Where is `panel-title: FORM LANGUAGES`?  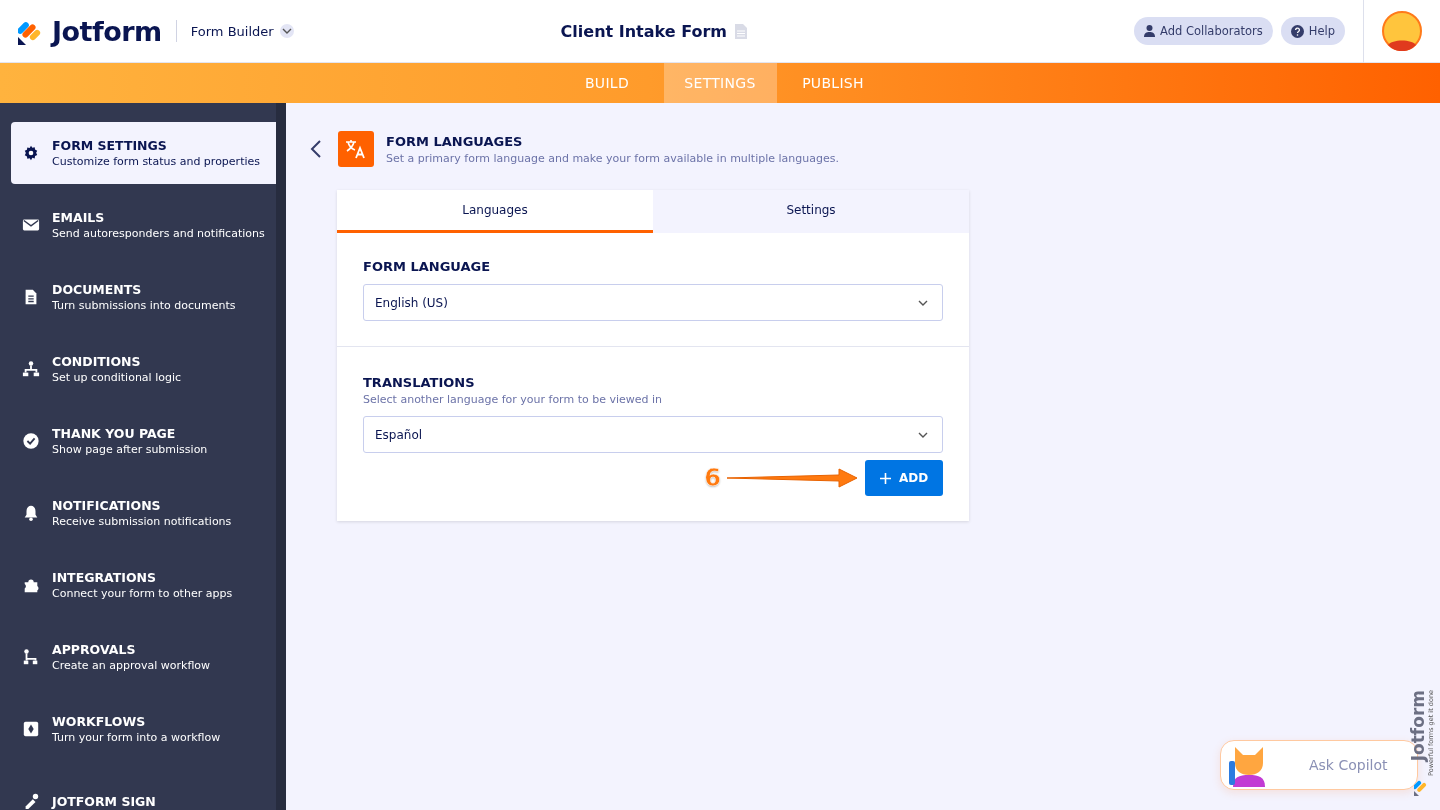 panel-title: FORM LANGUAGES is located at coordinates (455, 141).